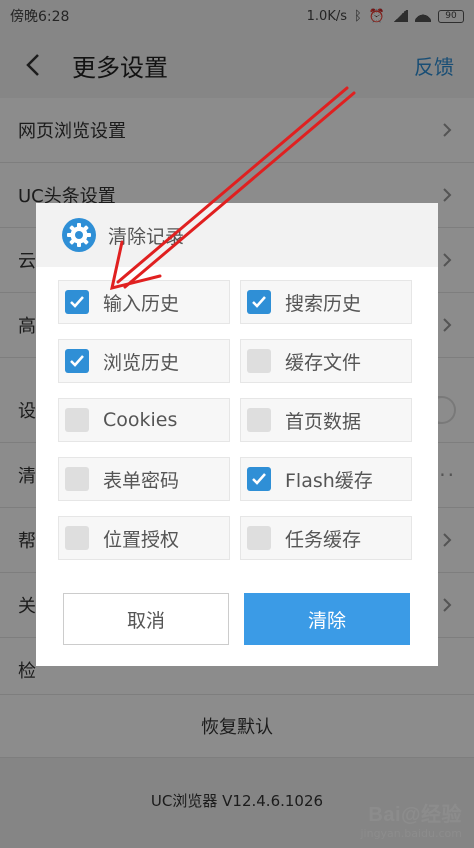 Image resolution: width=474 pixels, height=848 pixels. I want to click on clear-option-label: Flash缓存, so click(329, 480).